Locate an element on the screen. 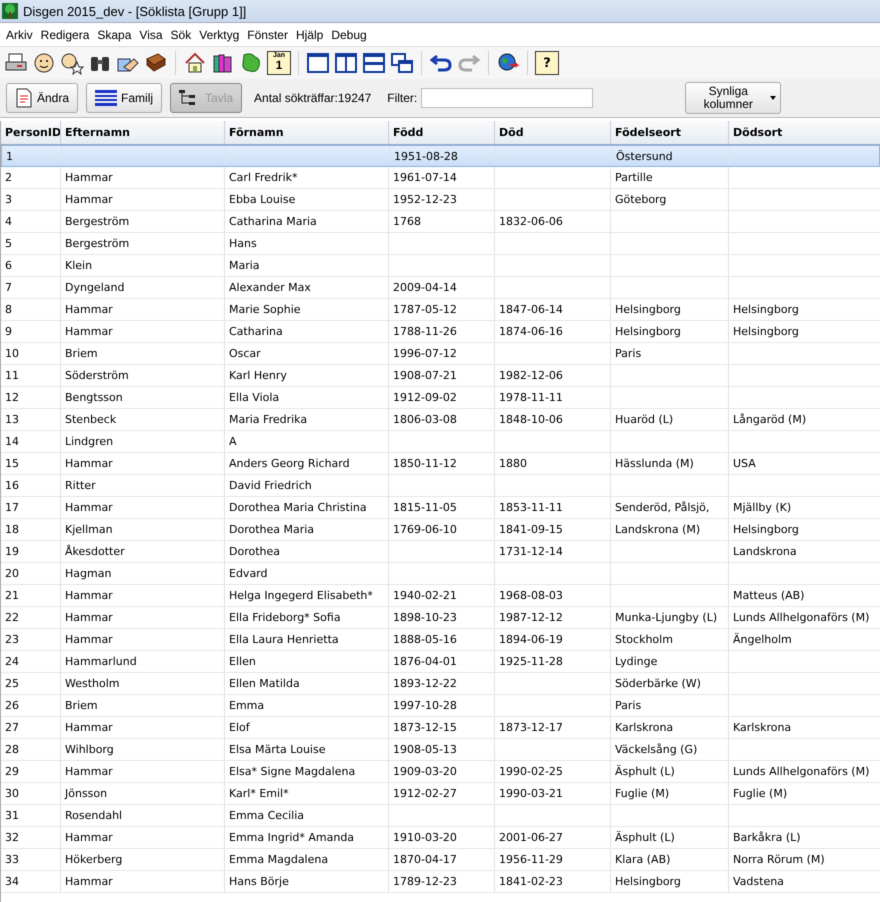  table-cell: Mjällby (K) is located at coordinates (762, 507).